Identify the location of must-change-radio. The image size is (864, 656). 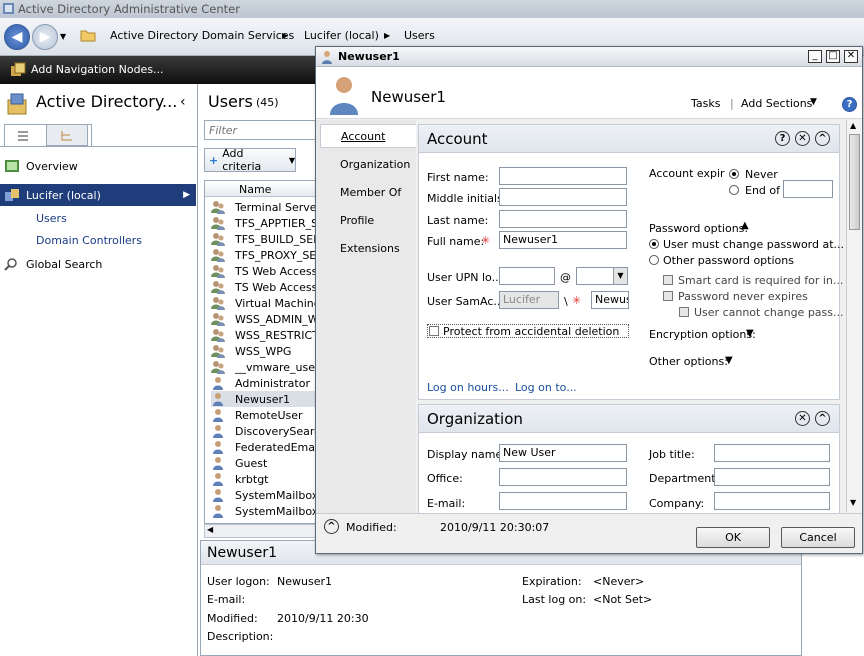
(654, 244).